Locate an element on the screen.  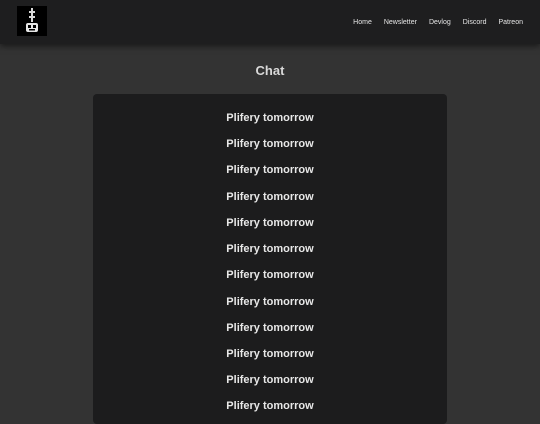
main-nav: Home Newsletter Devlog Discord Patreon is located at coordinates (432, 22).